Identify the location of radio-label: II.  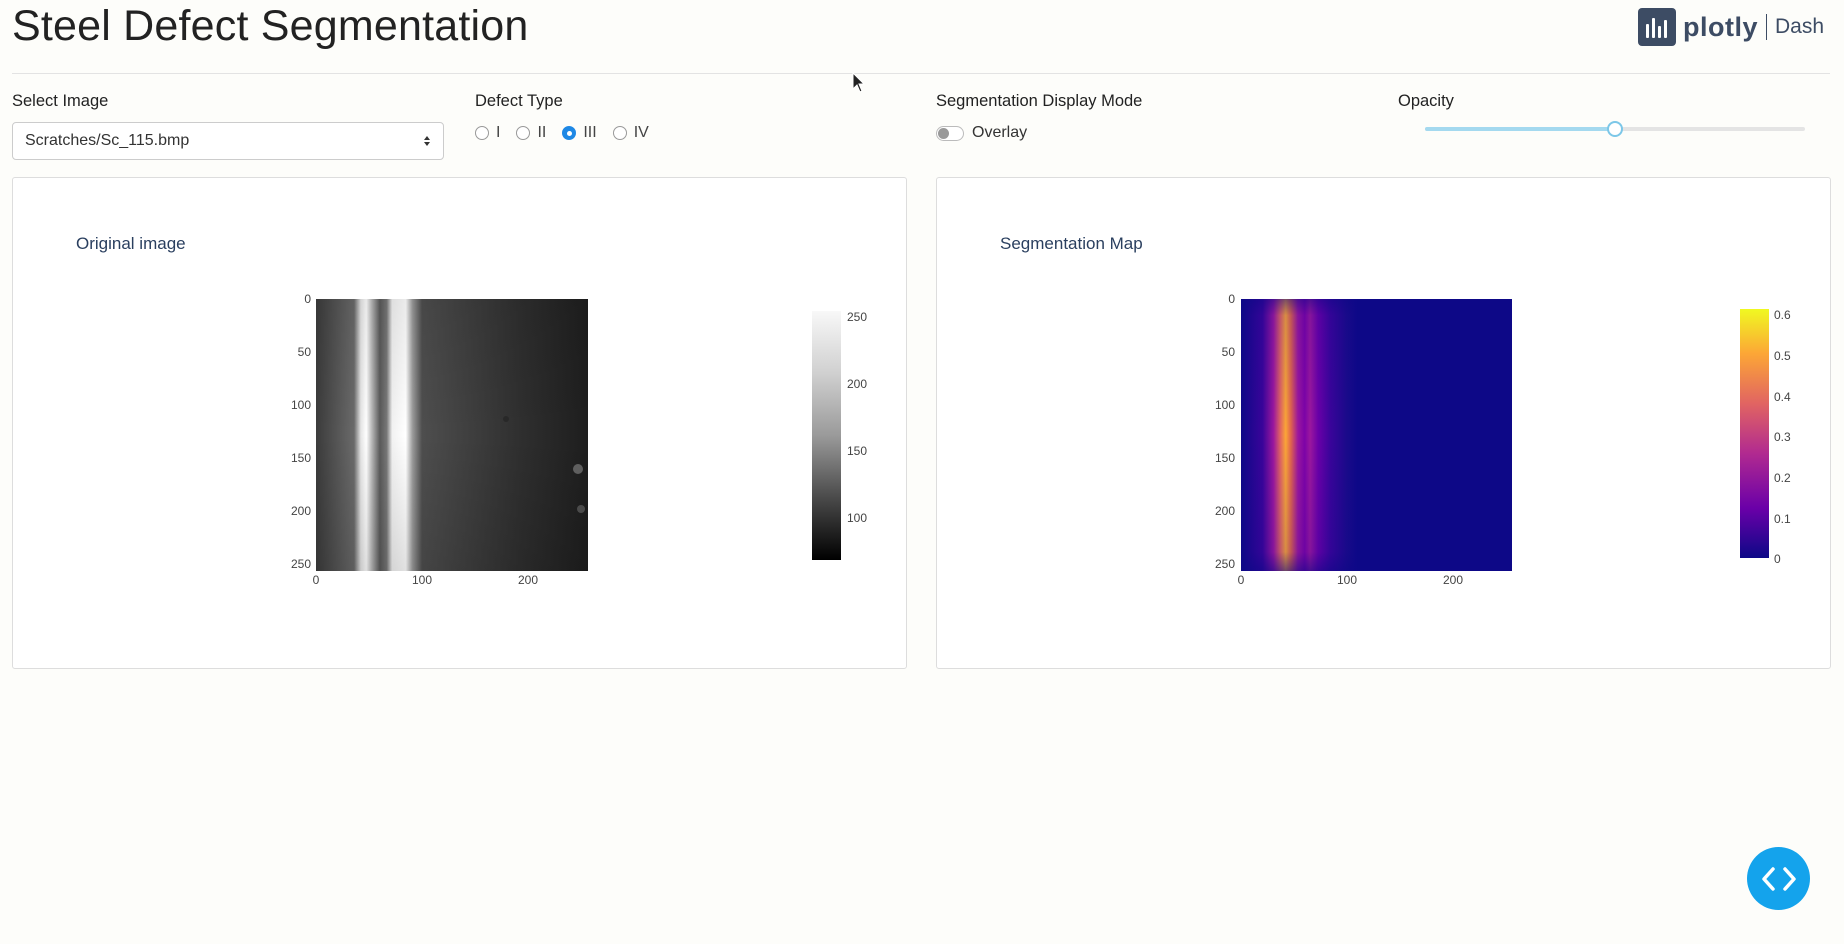
(542, 132).